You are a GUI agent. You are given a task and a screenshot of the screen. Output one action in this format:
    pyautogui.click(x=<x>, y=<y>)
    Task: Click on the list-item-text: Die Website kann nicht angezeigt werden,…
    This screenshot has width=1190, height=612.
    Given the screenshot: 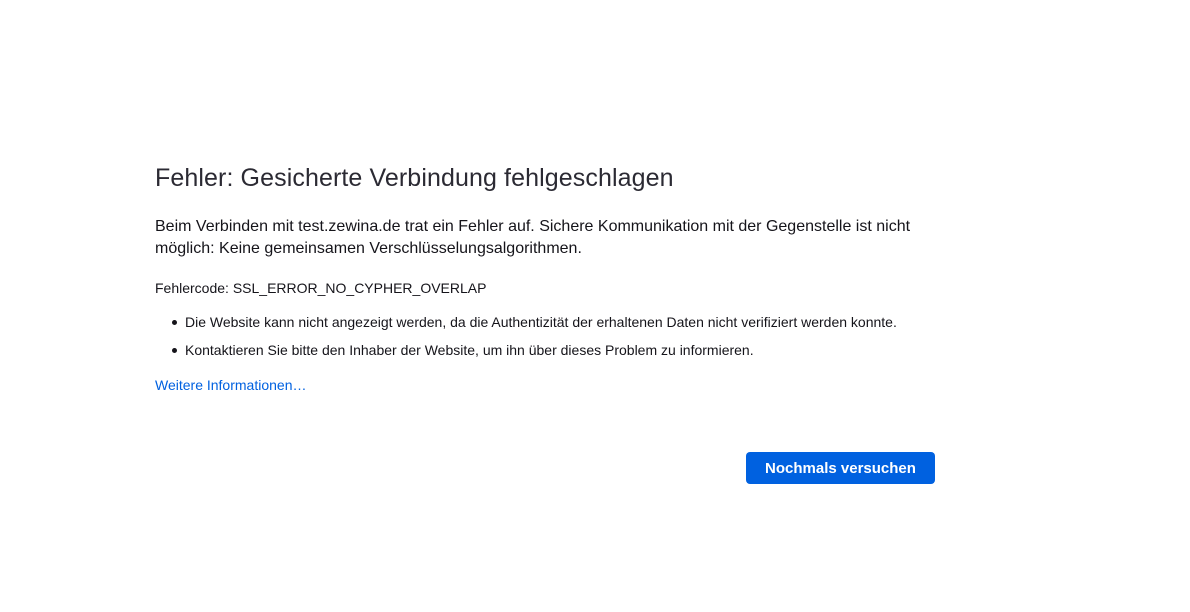 What is the action you would take?
    pyautogui.click(x=541, y=322)
    